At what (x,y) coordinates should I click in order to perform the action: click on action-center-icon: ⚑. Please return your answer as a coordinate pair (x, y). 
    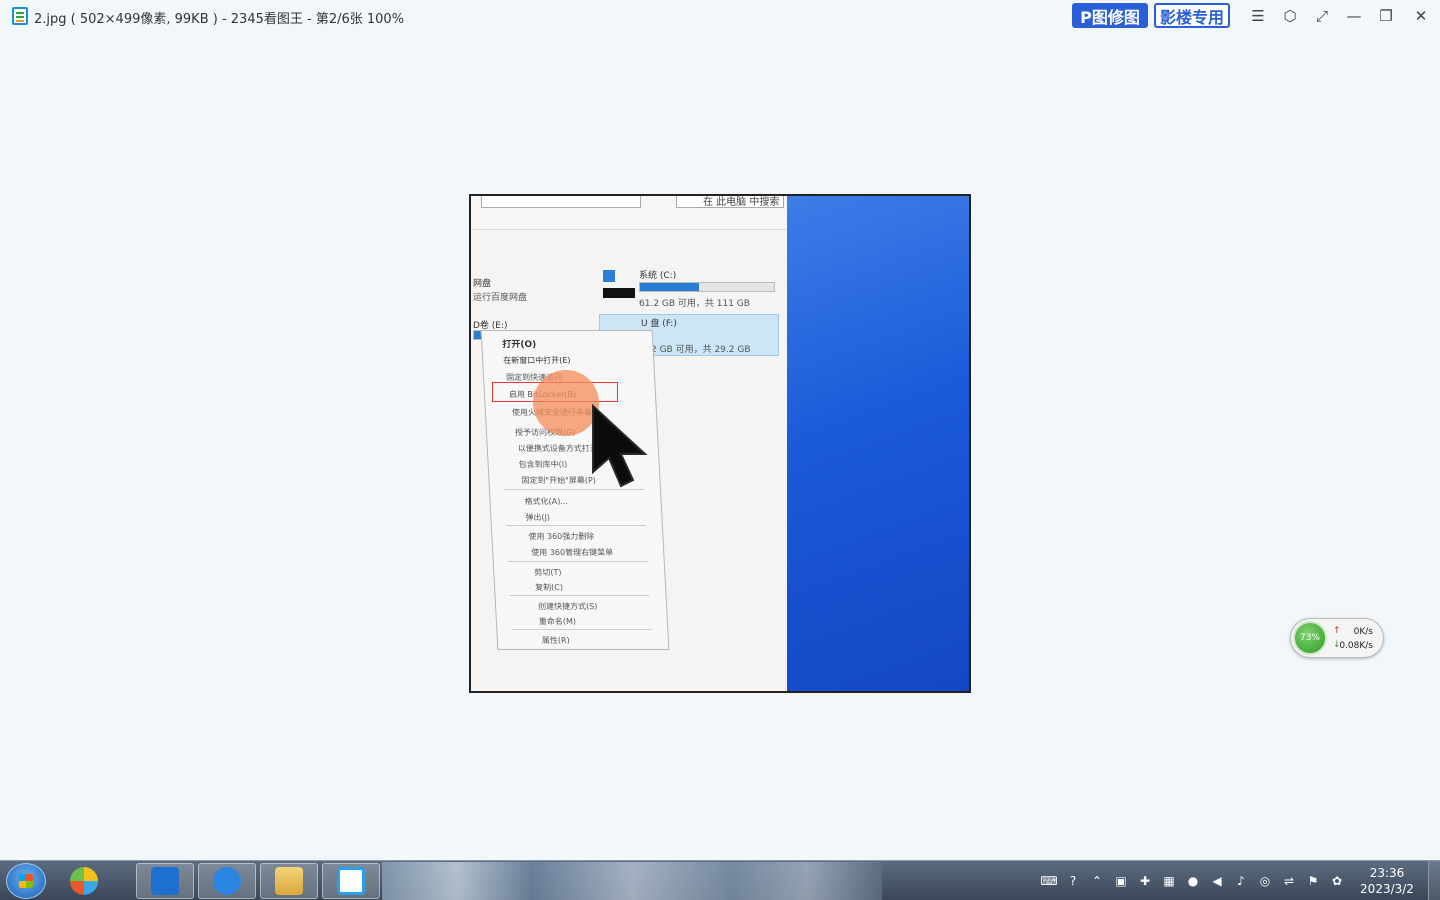
    Looking at the image, I should click on (1313, 881).